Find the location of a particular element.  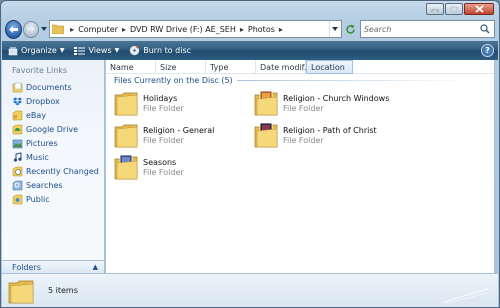

organize-menu: Organize ▼ is located at coordinates (36, 51).